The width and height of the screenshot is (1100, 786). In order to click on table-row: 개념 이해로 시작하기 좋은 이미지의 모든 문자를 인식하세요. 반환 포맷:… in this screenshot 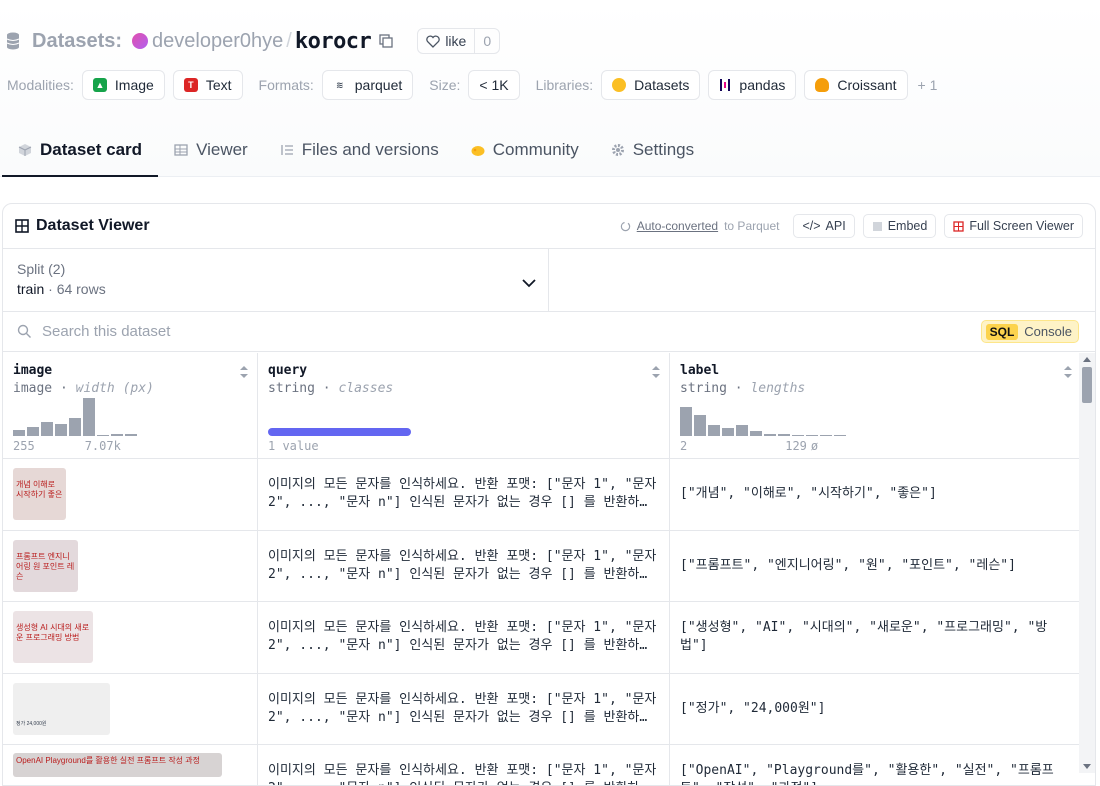, I will do `click(542, 495)`.